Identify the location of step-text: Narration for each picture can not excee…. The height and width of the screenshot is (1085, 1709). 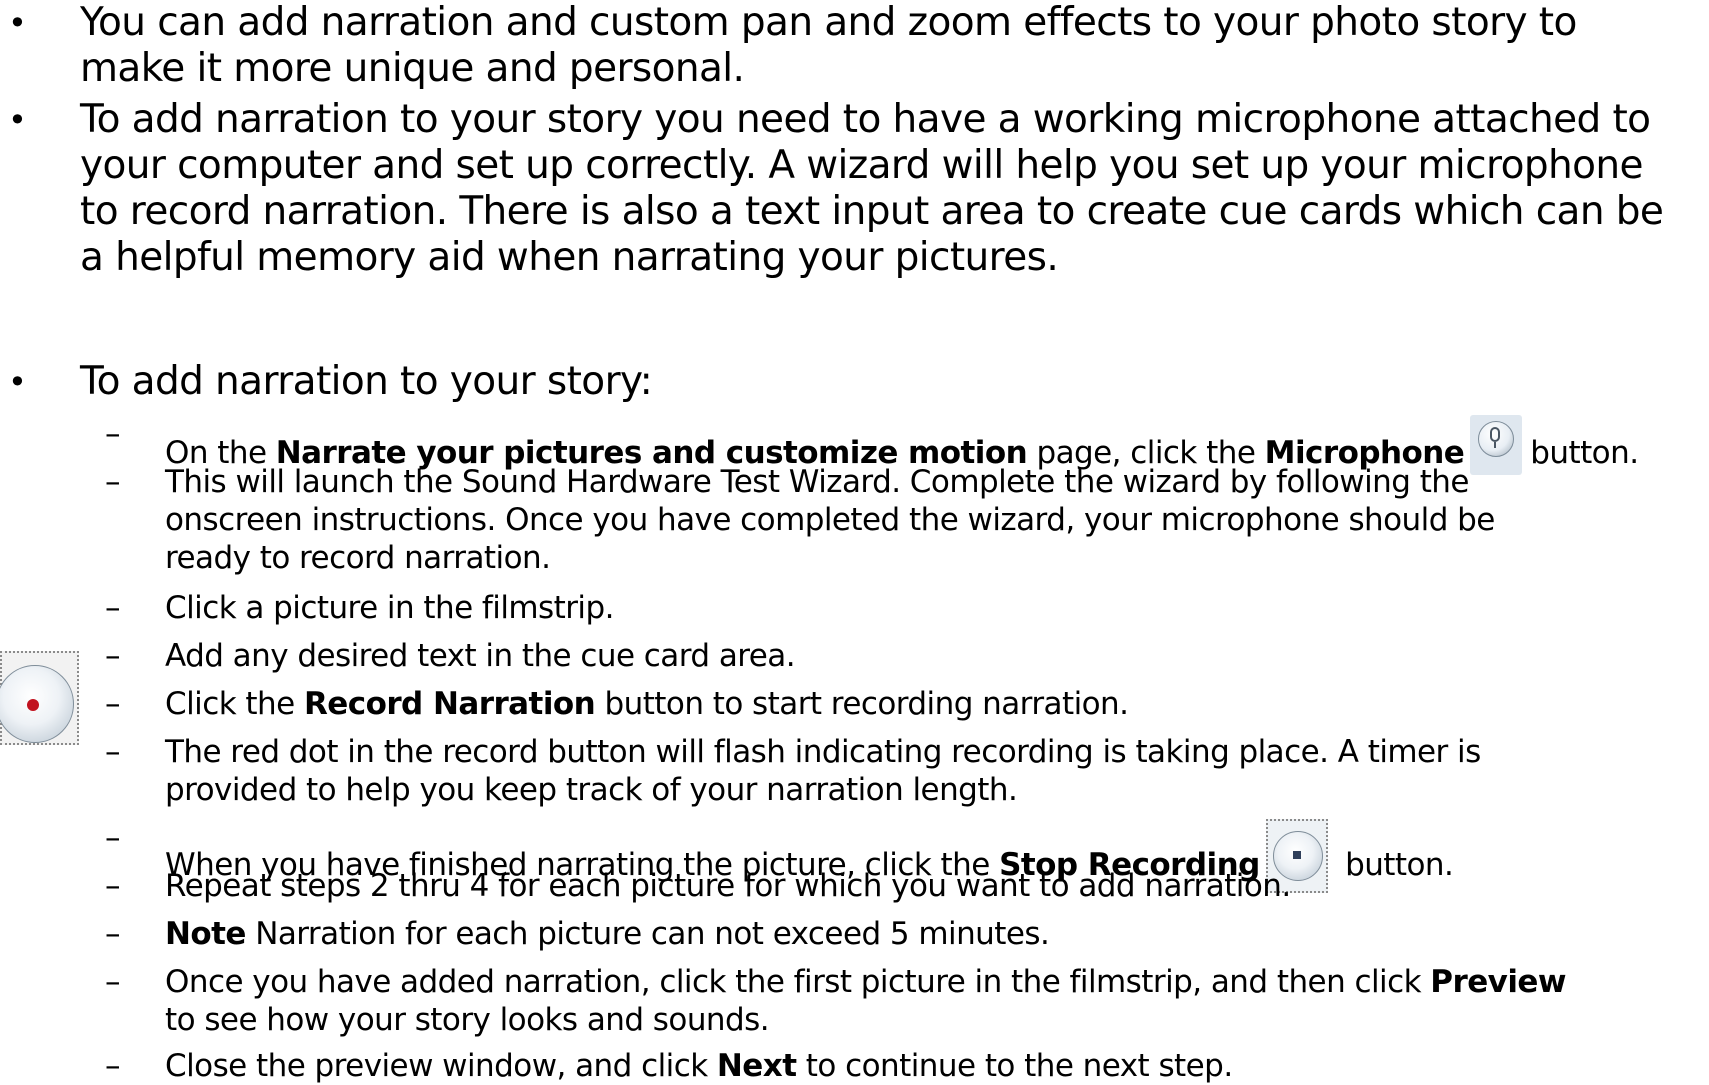
(647, 934).